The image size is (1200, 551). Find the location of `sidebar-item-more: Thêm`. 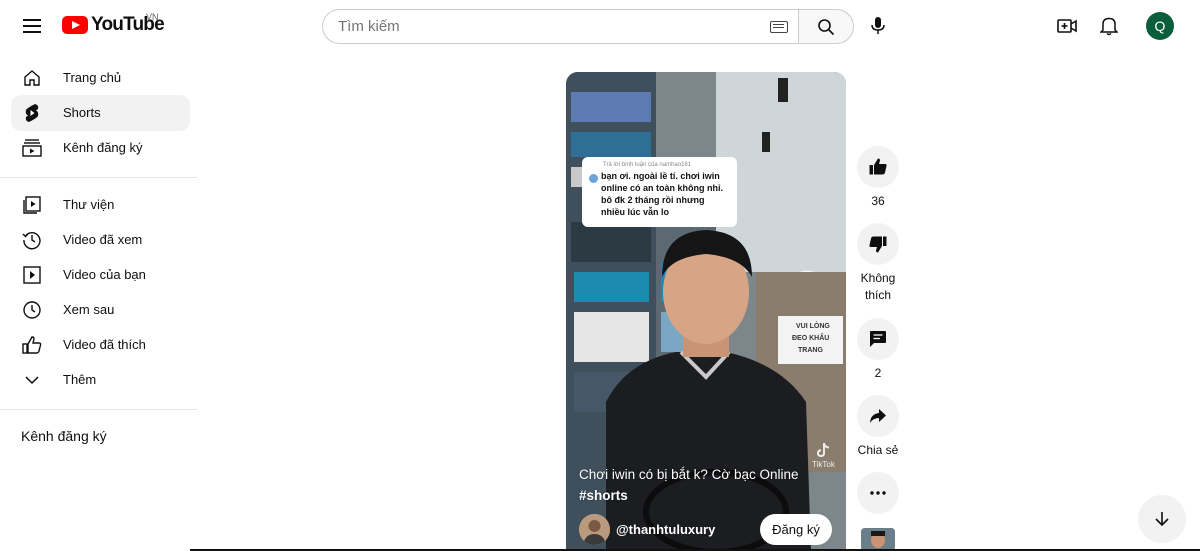

sidebar-item-more: Thêm is located at coordinates (100, 380).